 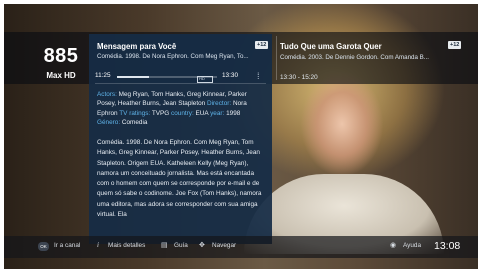 What do you see at coordinates (67, 245) in the screenshot?
I see `go-channel-hint: Ir a canal` at bounding box center [67, 245].